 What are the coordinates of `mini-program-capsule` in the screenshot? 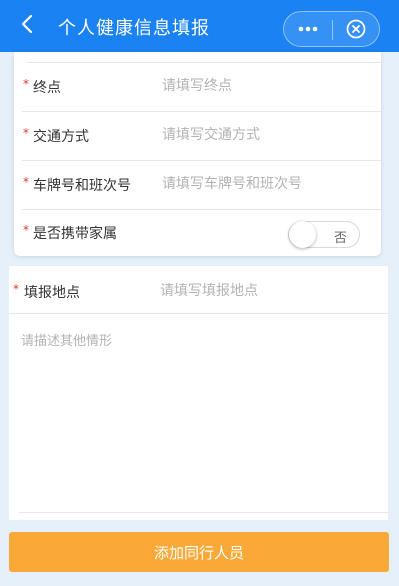 It's located at (331, 29).